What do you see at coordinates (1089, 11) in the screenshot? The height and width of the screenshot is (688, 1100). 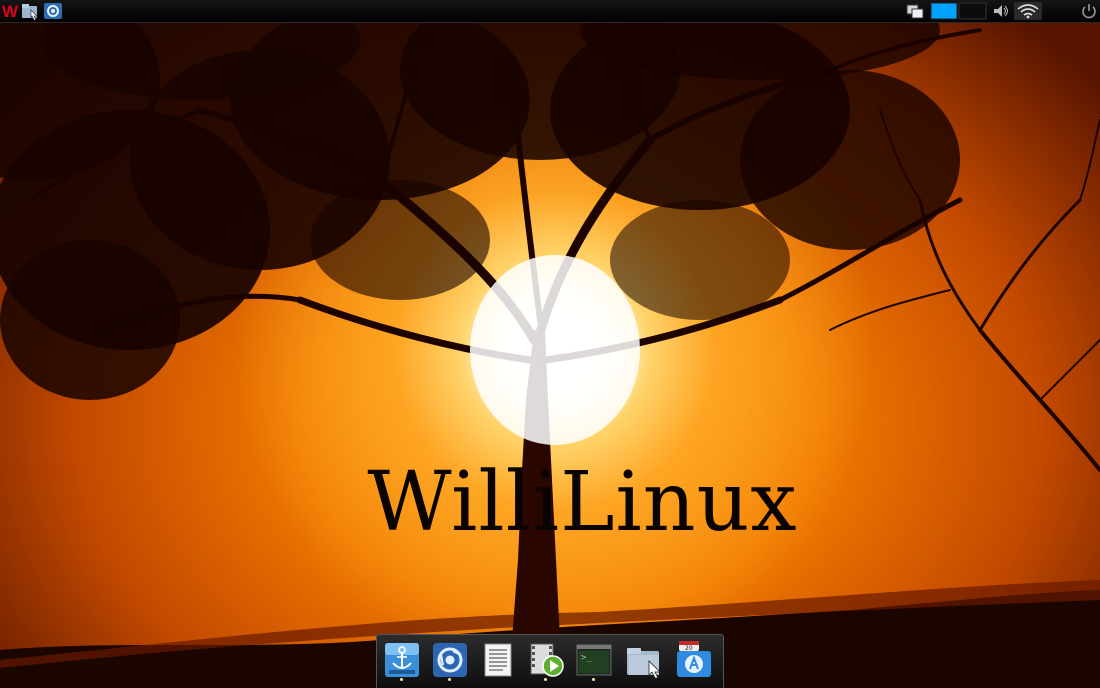 I see `power-icon` at bounding box center [1089, 11].